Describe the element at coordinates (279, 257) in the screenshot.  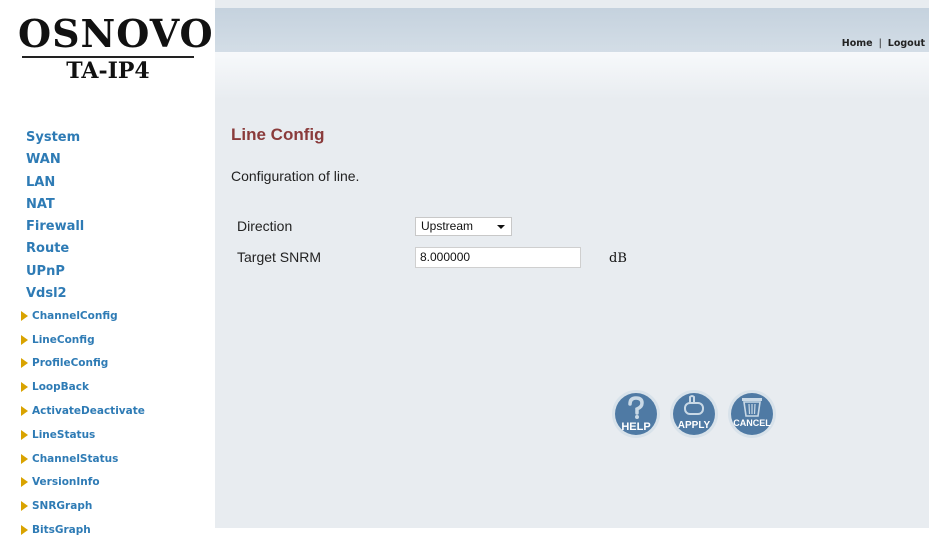
I see `target-snrm-label: Target SNRM` at that location.